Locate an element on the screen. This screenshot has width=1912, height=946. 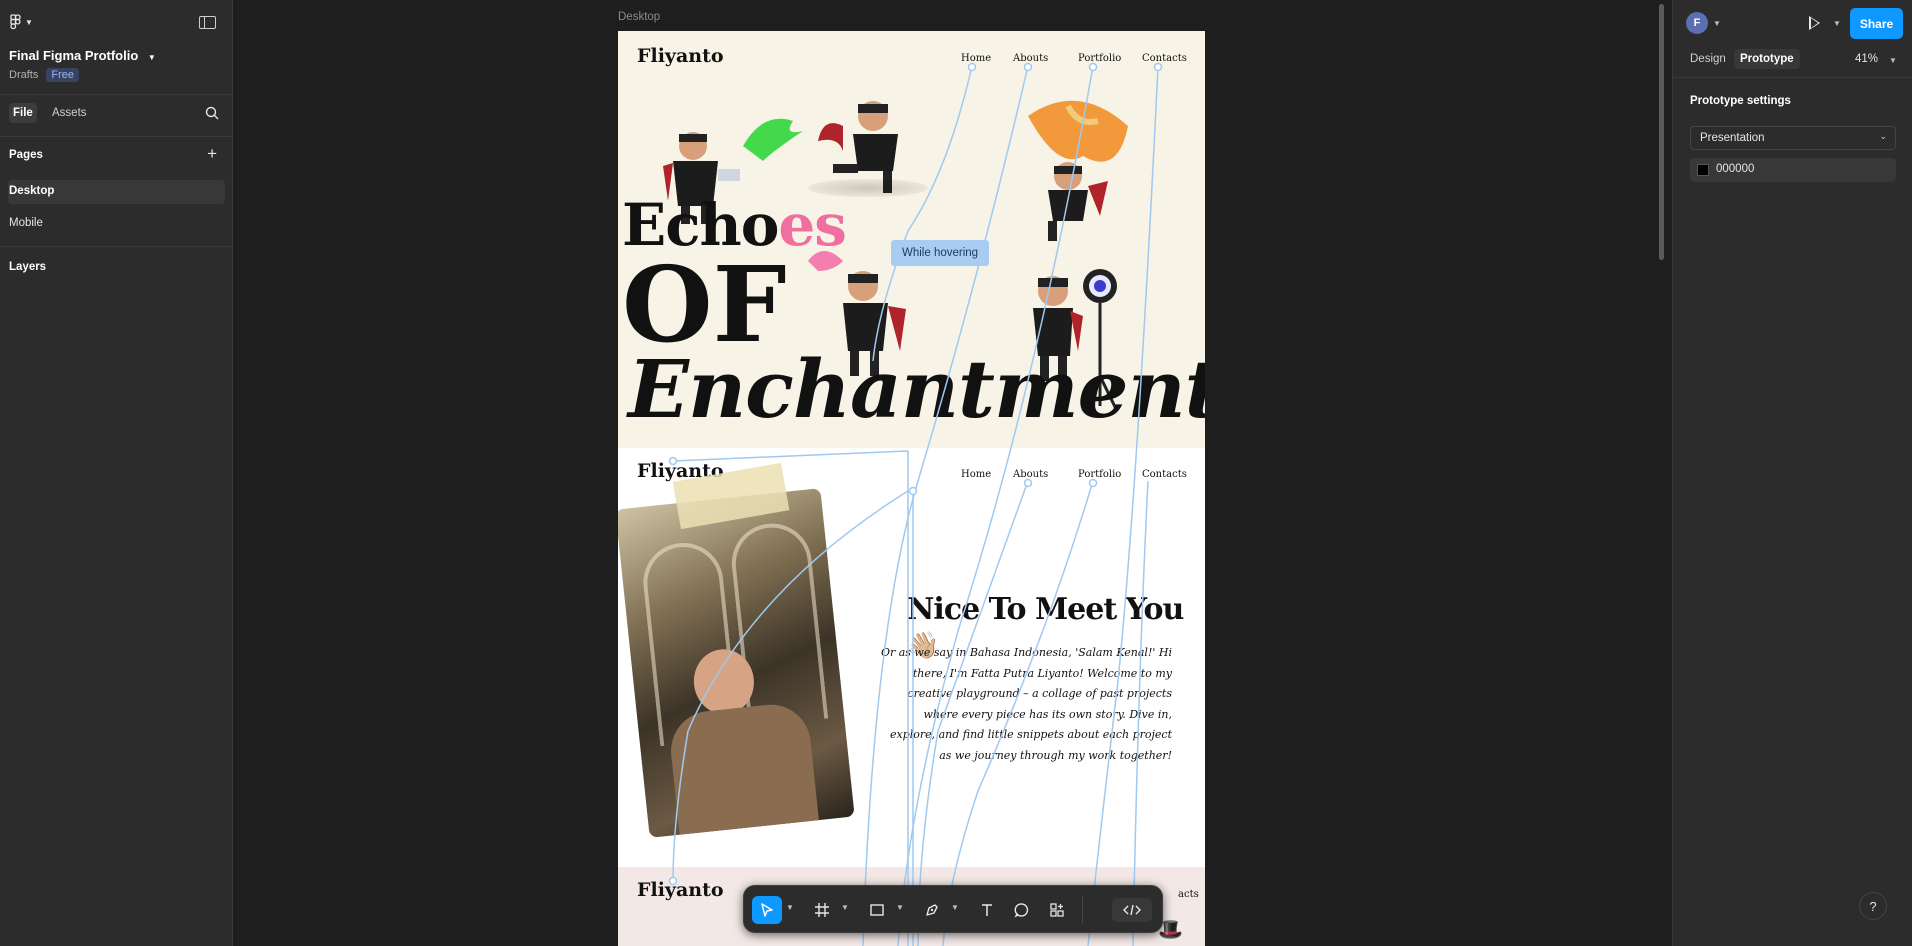
color-swatch is located at coordinates (1703, 170).